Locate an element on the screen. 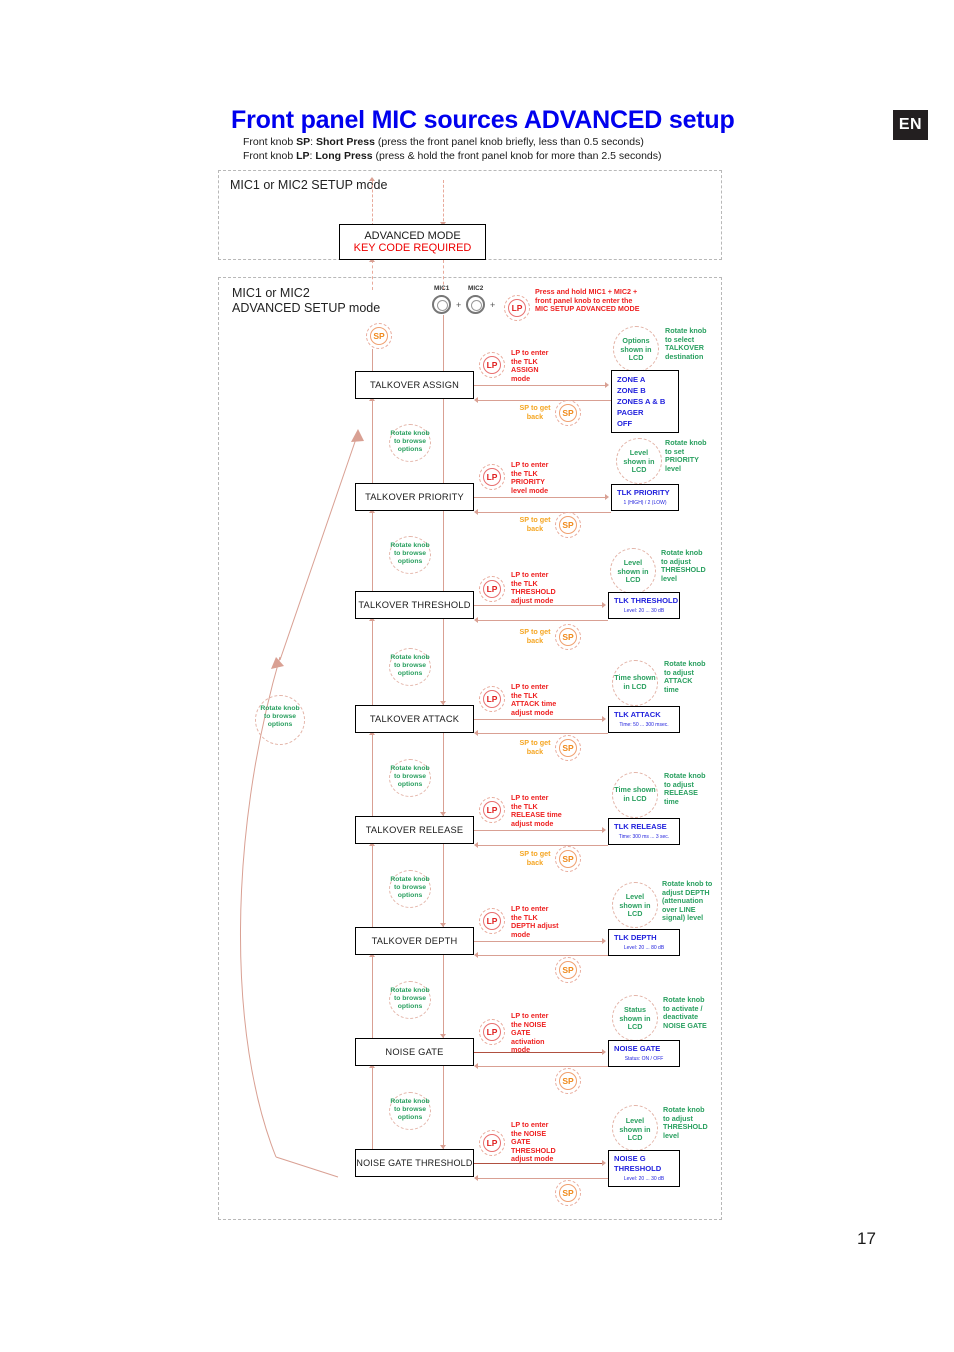 This screenshot has width=954, height=1352. lcd-hint-talkover-priority: Level shown in LCD is located at coordinates (639, 461).